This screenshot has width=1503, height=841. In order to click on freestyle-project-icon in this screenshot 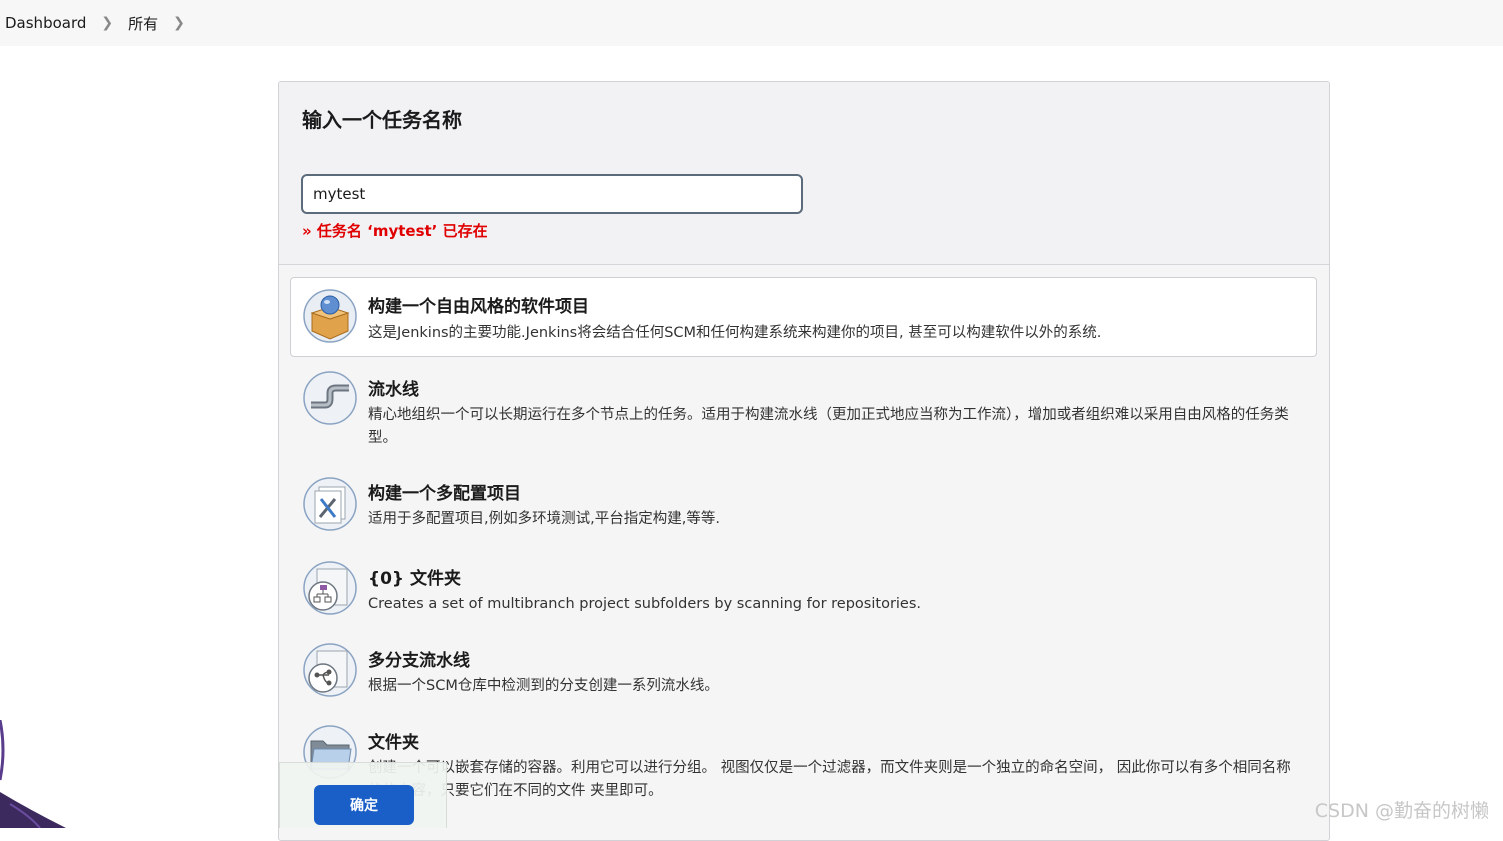, I will do `click(330, 316)`.